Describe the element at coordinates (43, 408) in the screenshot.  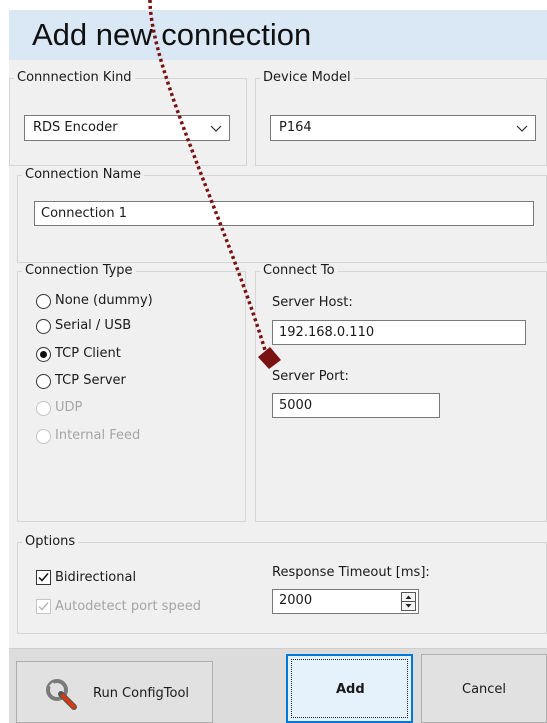
I see `radio-udp-control` at that location.